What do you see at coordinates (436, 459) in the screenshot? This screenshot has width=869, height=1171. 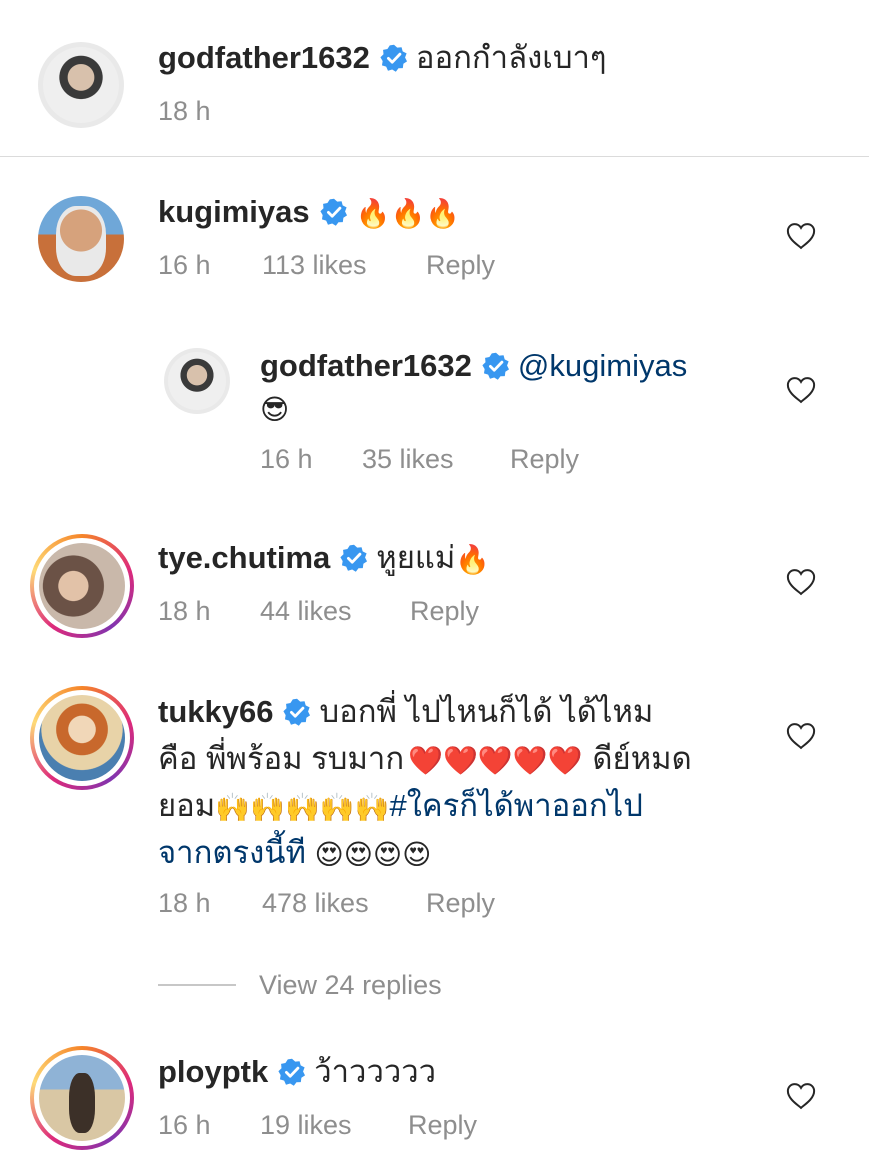 I see `reply-likes: 35 likes` at bounding box center [436, 459].